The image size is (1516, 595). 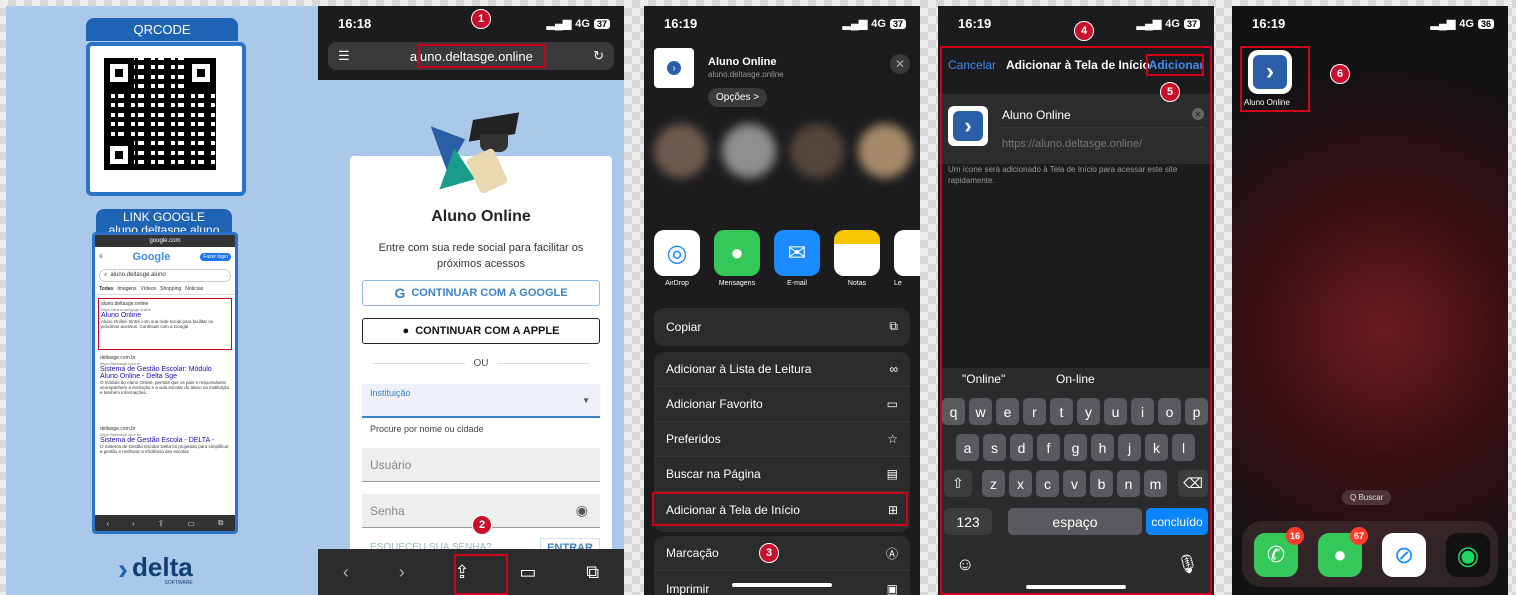 I want to click on address-bar: ☰ aluno.deltasge.online ↻, so click(x=471, y=56).